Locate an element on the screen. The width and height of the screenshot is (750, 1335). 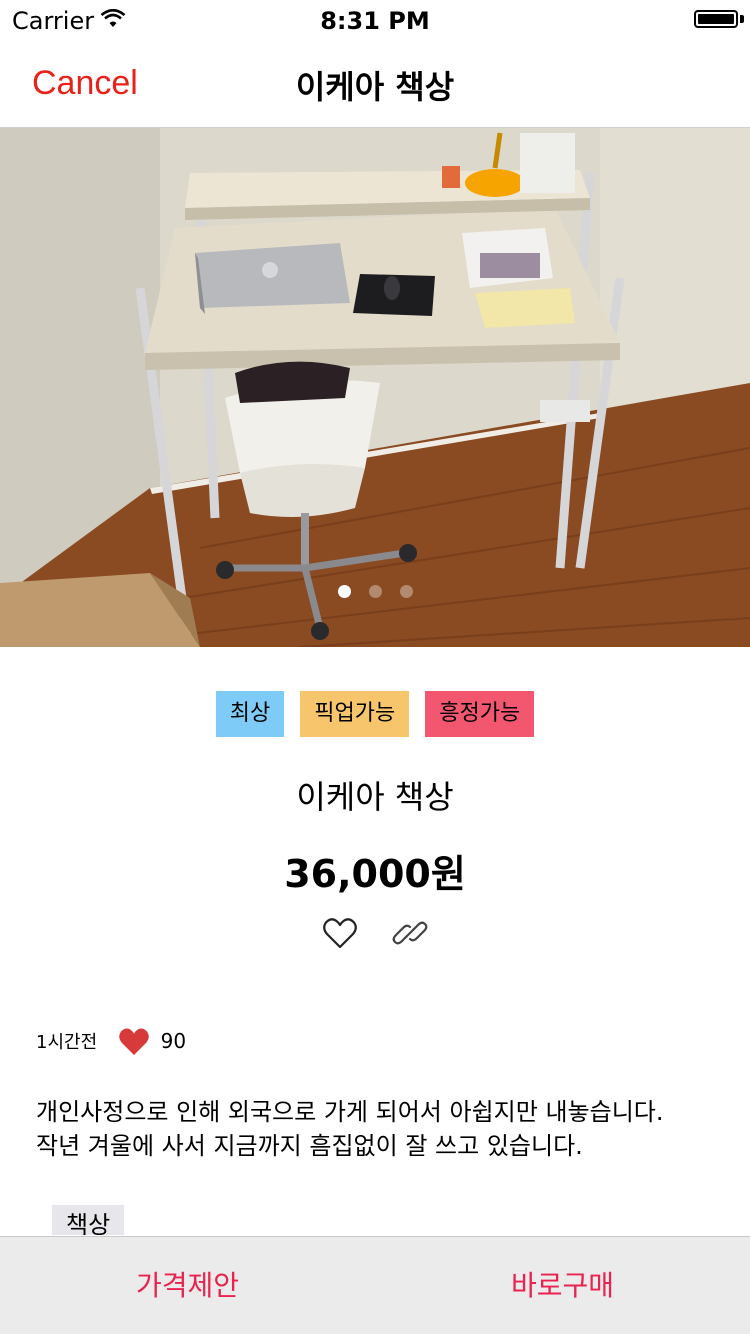
product-title: 이케아 책상 is located at coordinates (375, 797).